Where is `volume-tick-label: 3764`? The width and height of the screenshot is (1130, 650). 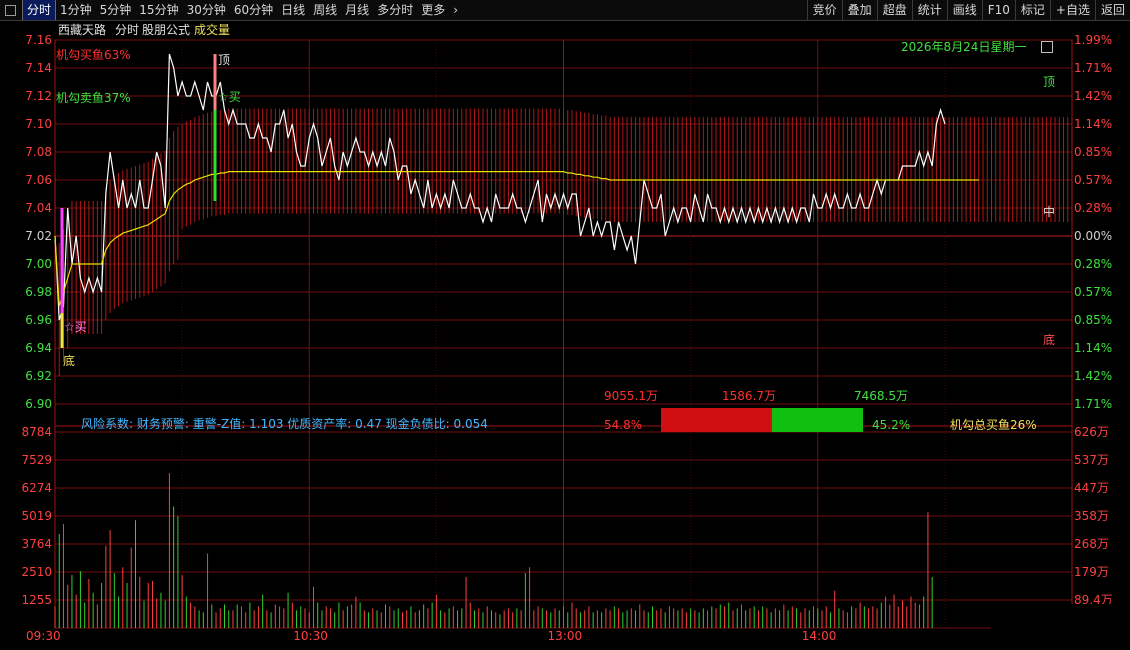
volume-tick-label: 3764 is located at coordinates (36, 544).